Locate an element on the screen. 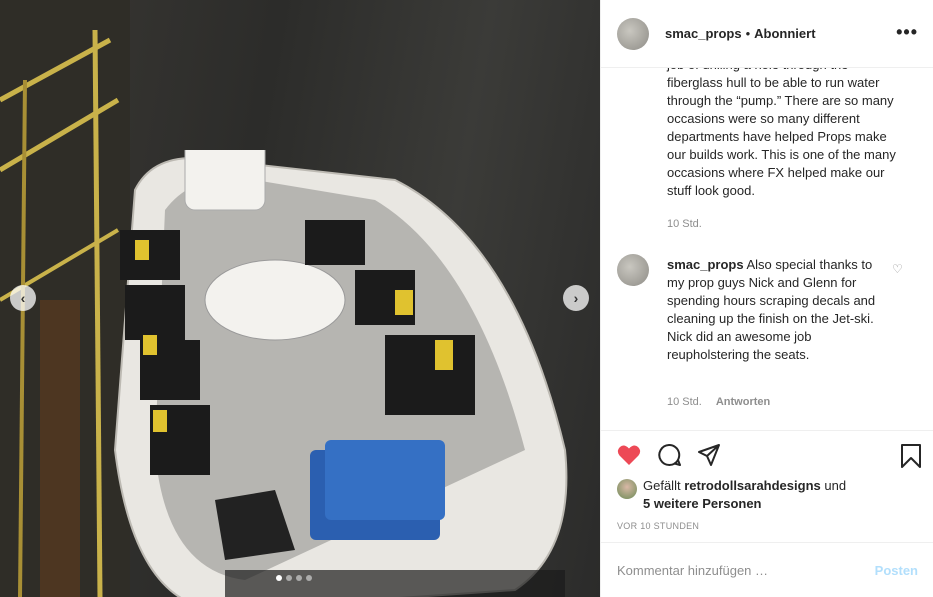  post-header: smac_props • Abonniert ••• is located at coordinates (767, 34).